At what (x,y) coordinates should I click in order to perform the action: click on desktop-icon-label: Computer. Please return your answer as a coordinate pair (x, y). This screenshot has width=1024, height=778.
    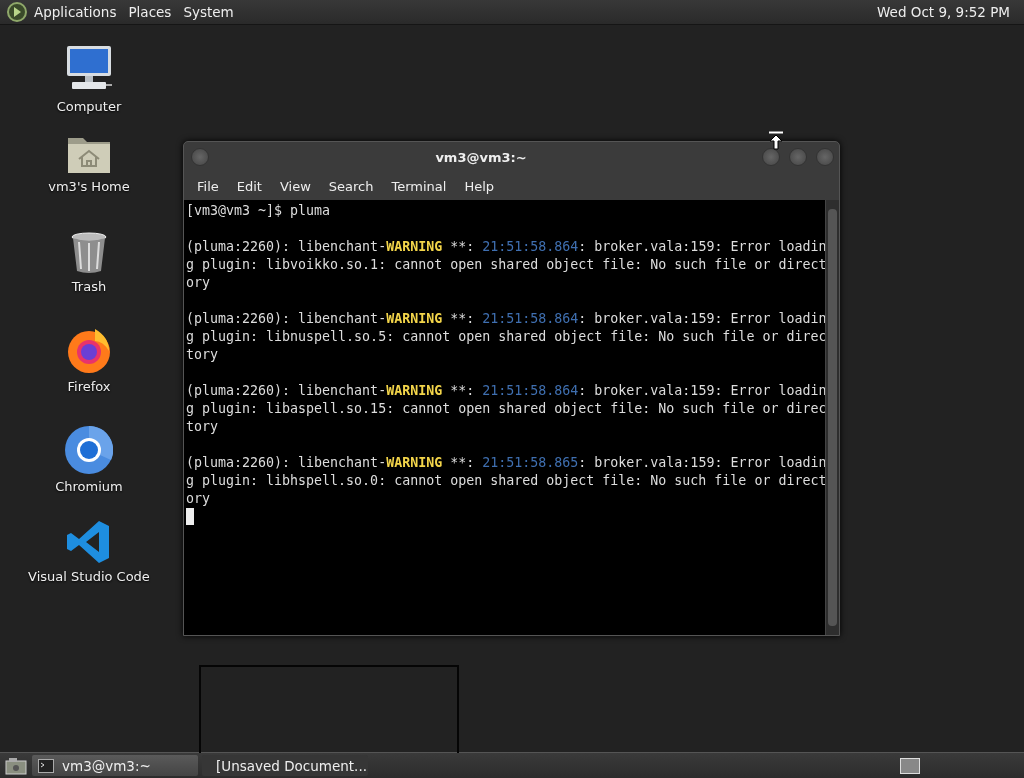
    Looking at the image, I should click on (89, 106).